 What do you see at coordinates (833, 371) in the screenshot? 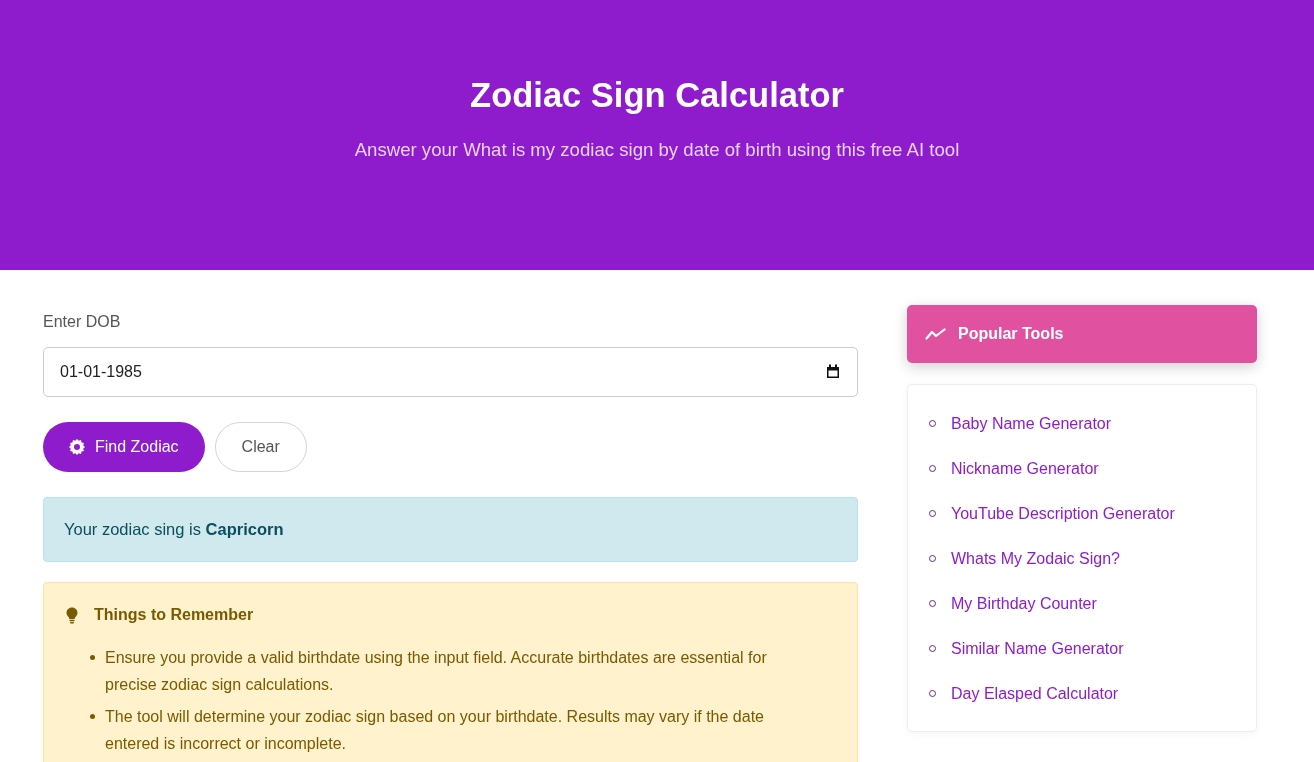
I see `calendar-icon` at bounding box center [833, 371].